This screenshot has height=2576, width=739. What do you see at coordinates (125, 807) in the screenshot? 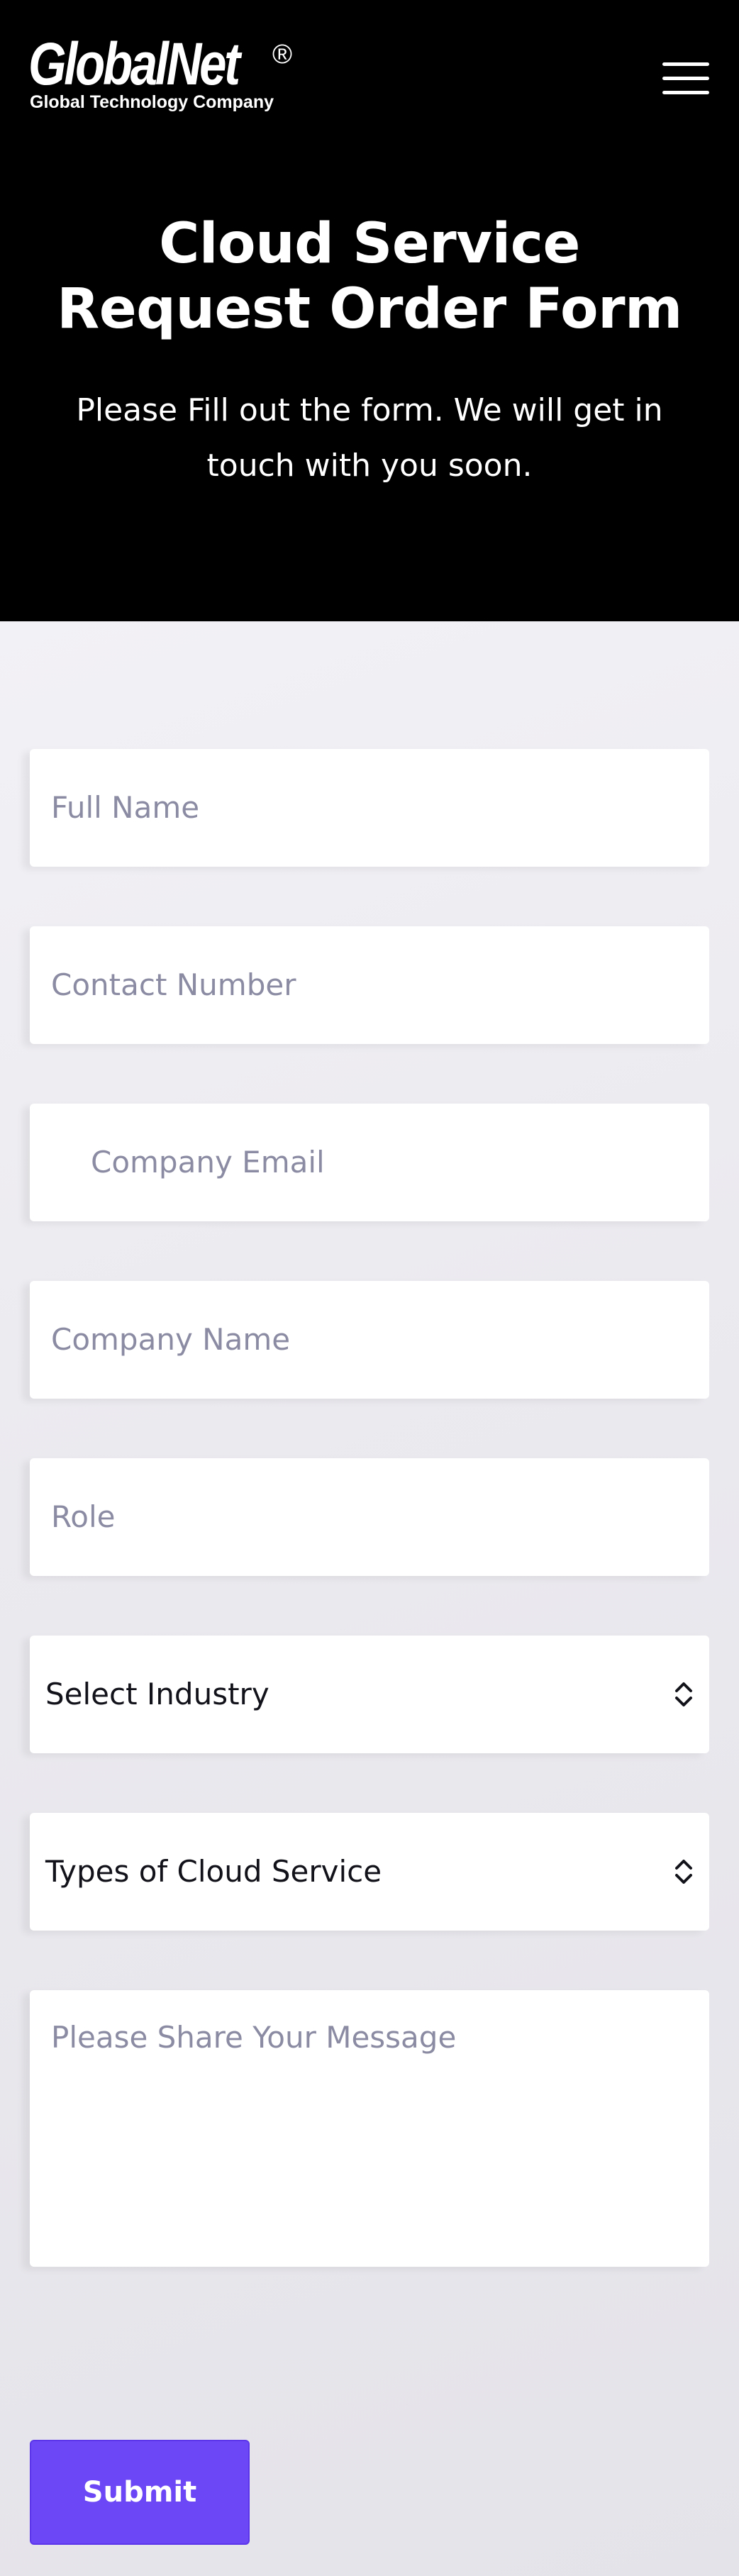
I see `full-name-placeholder: Full Name` at bounding box center [125, 807].